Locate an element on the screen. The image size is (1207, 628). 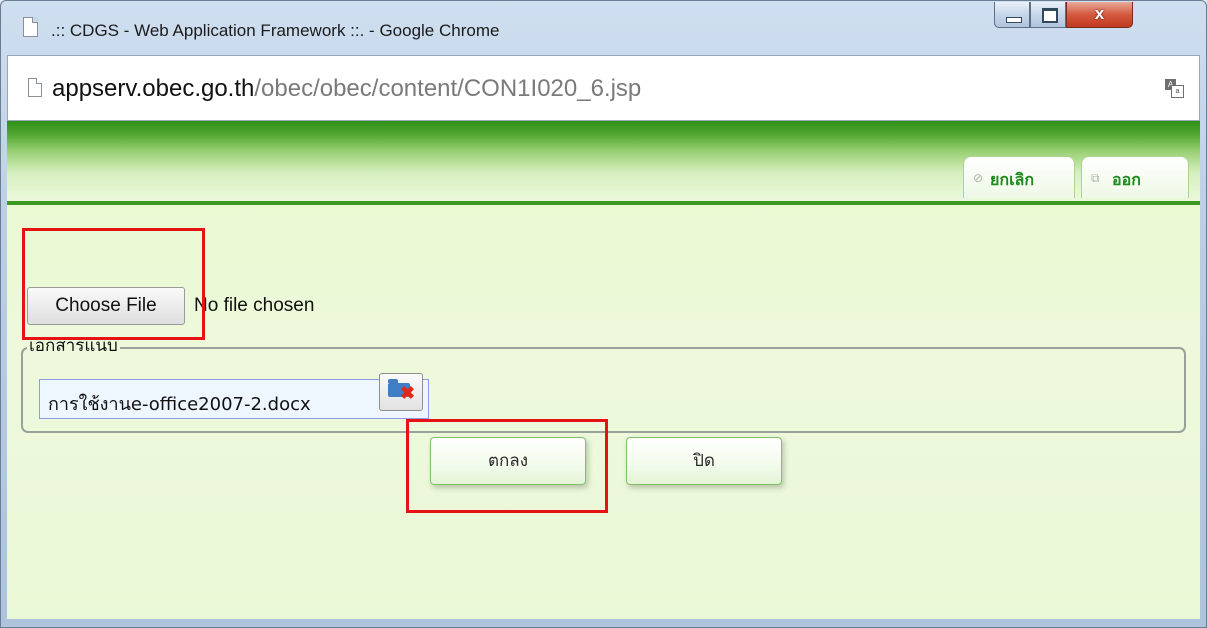
translate-icon: A a is located at coordinates (1174, 88).